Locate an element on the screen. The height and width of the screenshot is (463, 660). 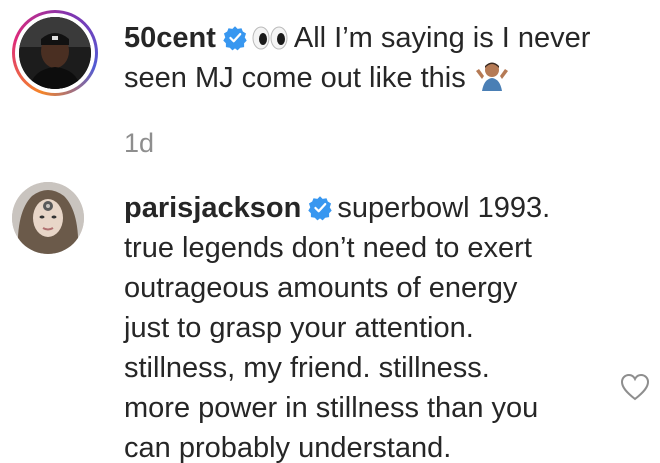
comment-text-line: true legends don’t need to exert is located at coordinates (328, 248).